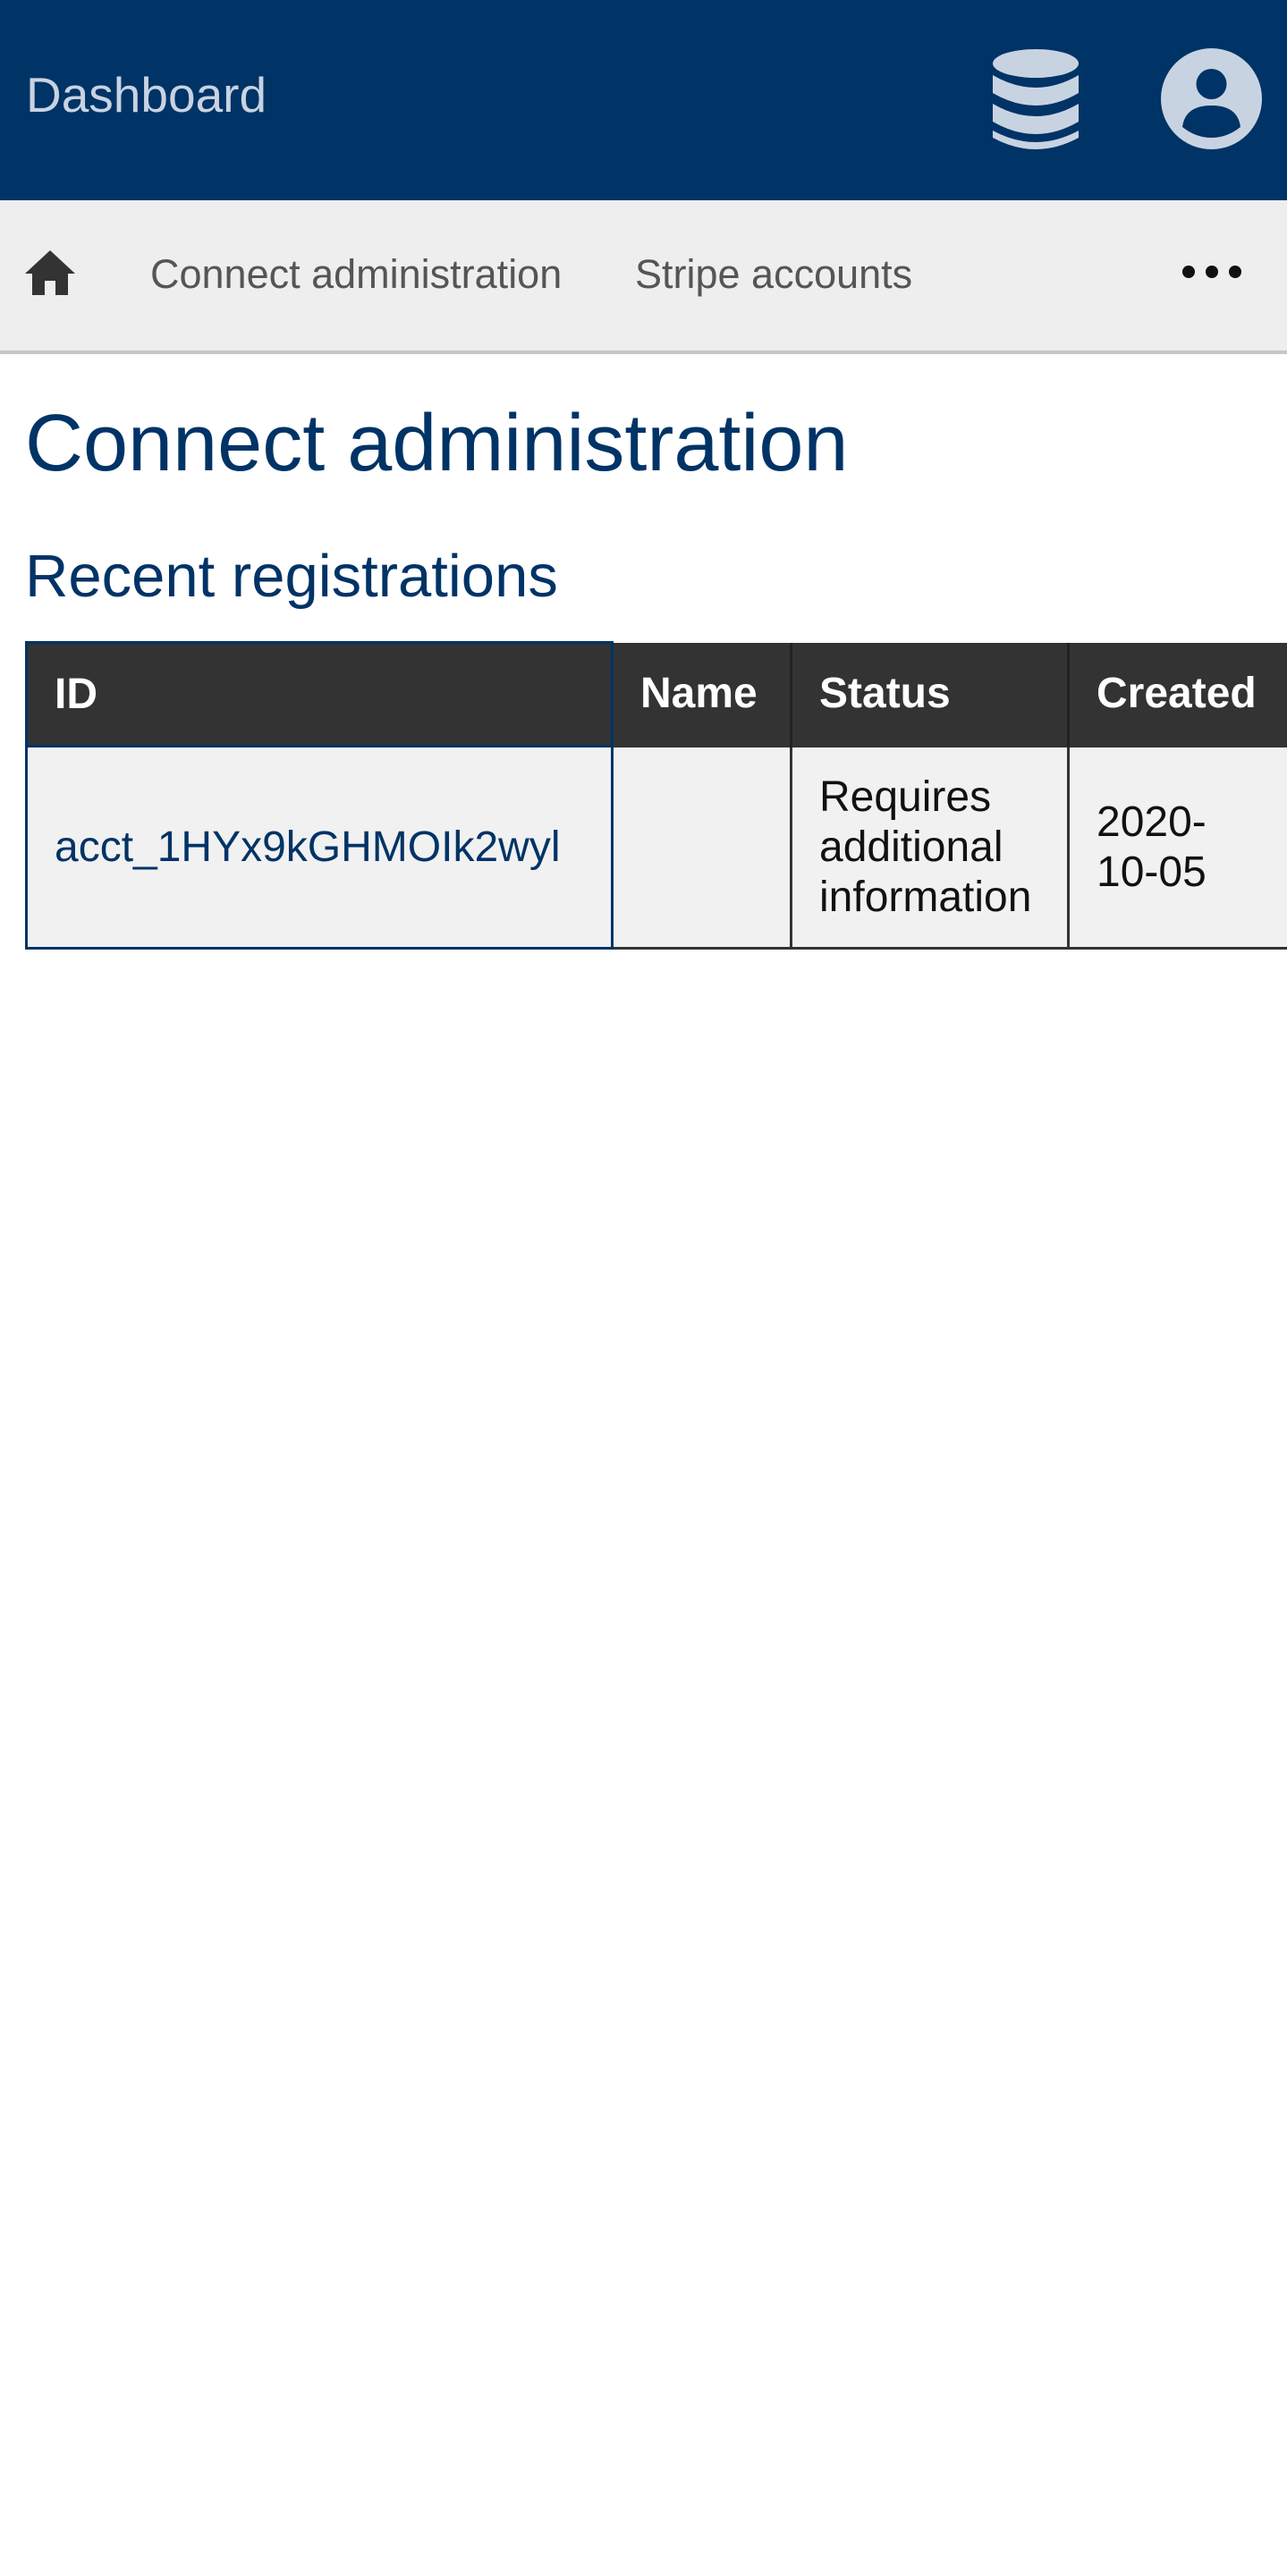  Describe the element at coordinates (291, 576) in the screenshot. I see `section-title: Recent registrations` at that location.